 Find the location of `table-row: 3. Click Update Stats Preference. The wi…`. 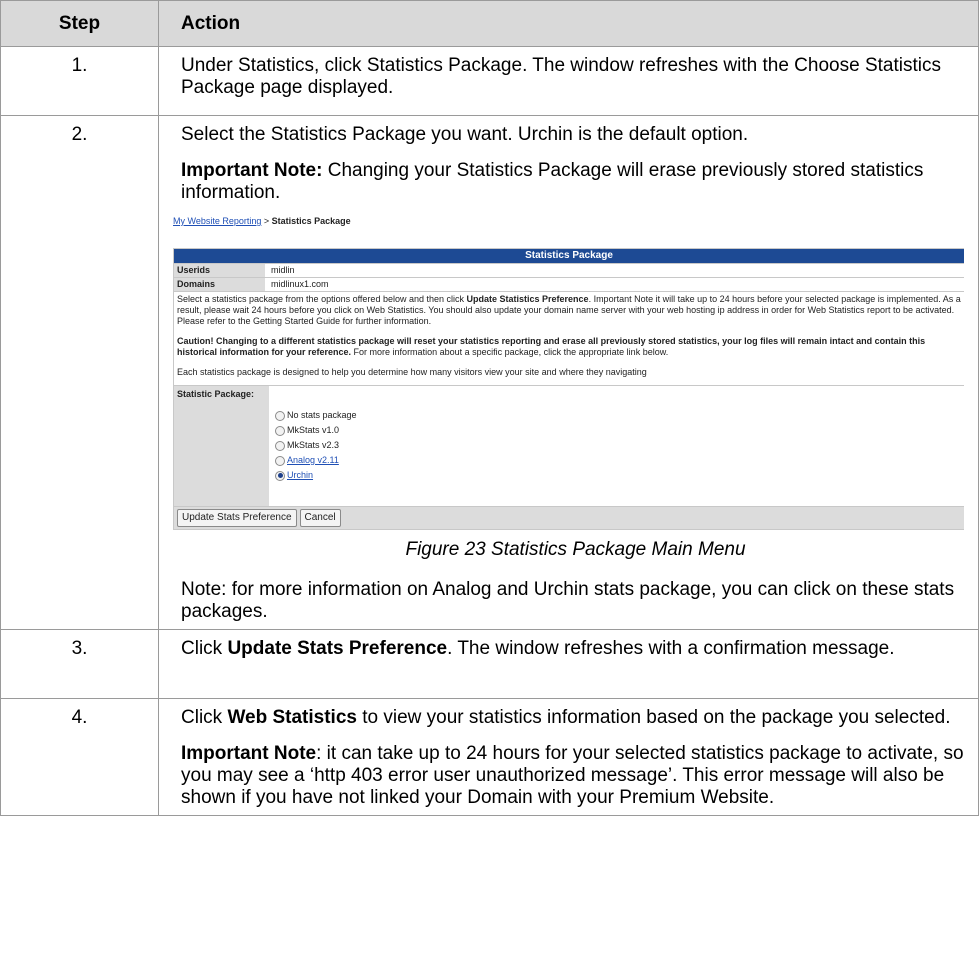

table-row: 3. Click Update Stats Preference. The wi… is located at coordinates (489, 664).